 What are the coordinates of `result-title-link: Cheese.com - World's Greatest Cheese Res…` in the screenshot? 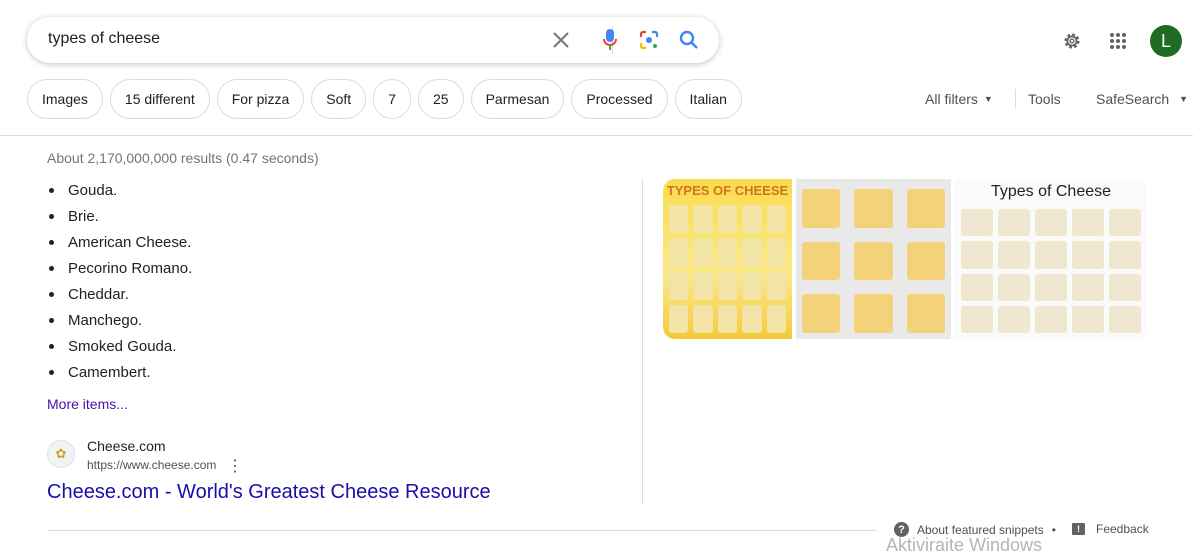 It's located at (269, 492).